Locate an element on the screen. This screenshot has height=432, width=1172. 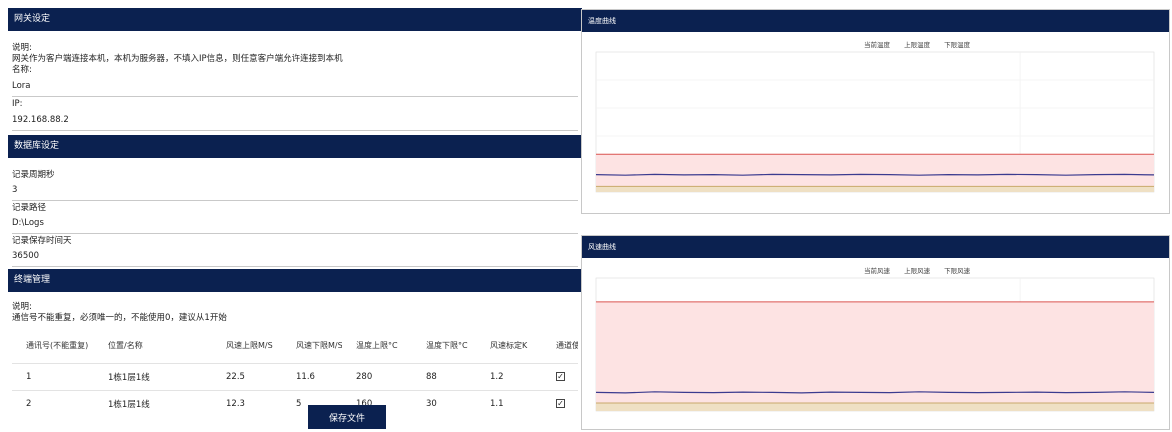
database-section-body: 记录周期秒 3 记录路径 D:\Logs 记录保存时间天 36500 is located at coordinates (295, 212).